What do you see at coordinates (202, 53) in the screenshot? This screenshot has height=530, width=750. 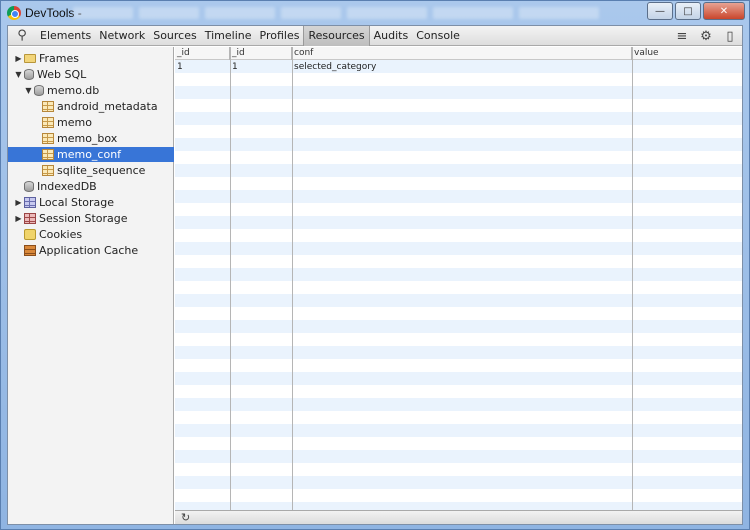 I see `column-header-id: _id` at bounding box center [202, 53].